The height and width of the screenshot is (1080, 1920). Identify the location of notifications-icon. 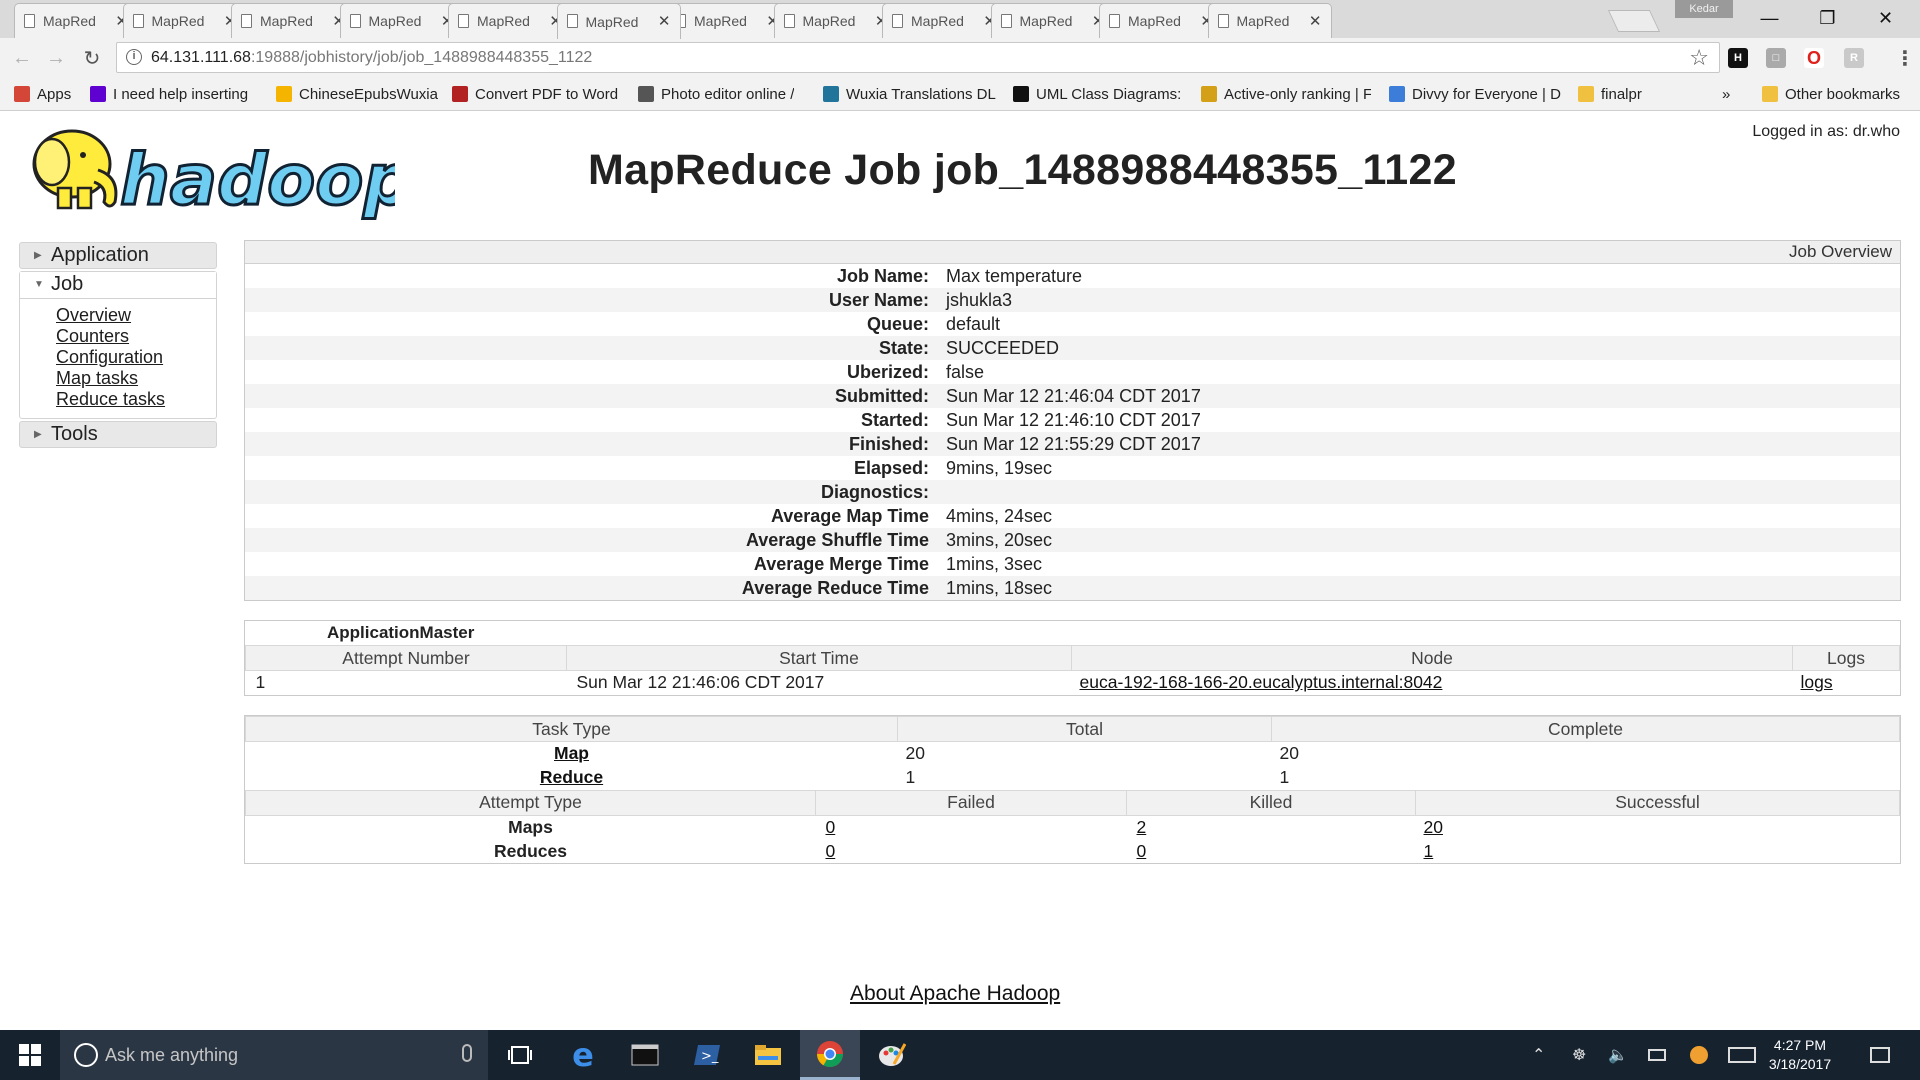
(1880, 1055).